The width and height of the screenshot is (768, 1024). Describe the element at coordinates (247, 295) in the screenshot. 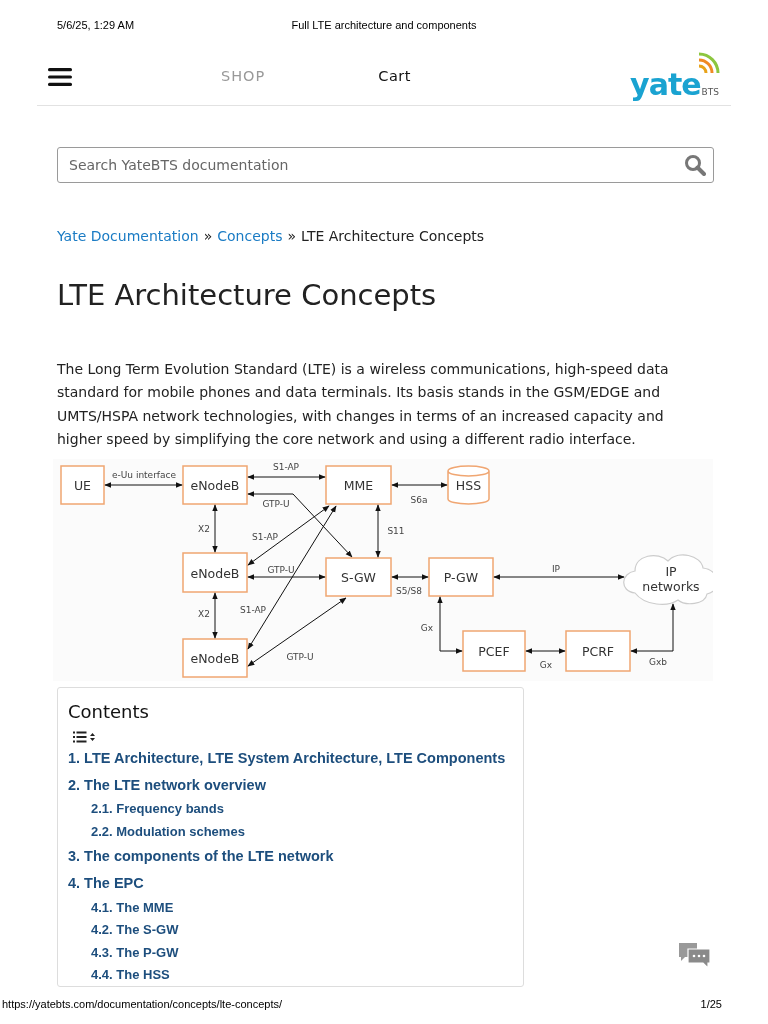

I see `page-title: LTE Architecture Concepts` at that location.